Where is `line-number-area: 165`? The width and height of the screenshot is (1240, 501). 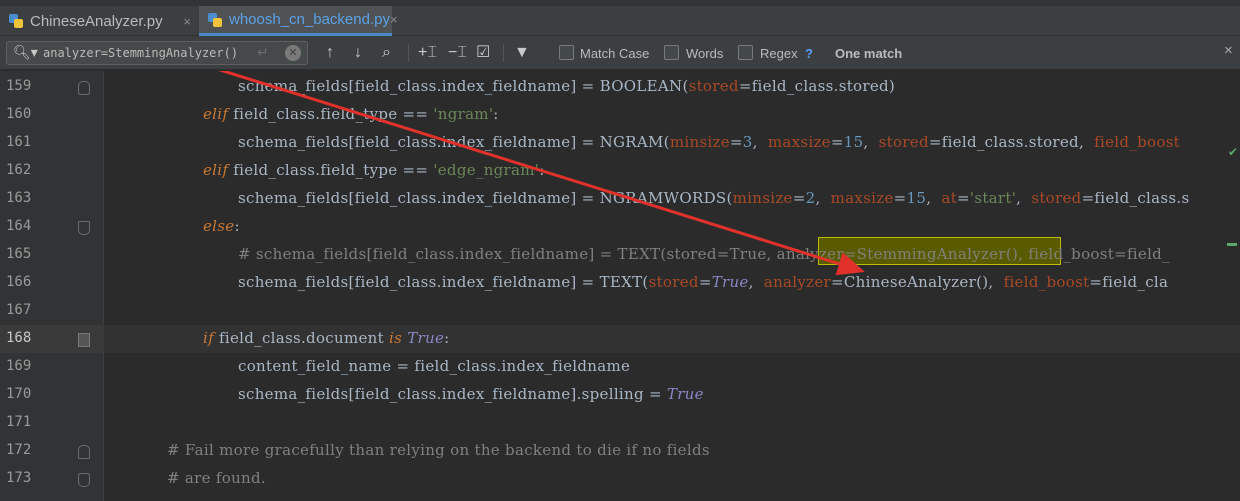 line-number-area: 165 is located at coordinates (52, 255).